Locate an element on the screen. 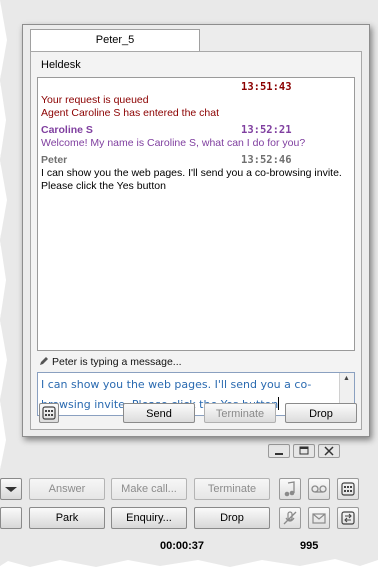 The image size is (391, 572). drop-chat-button: Drop is located at coordinates (321, 413).